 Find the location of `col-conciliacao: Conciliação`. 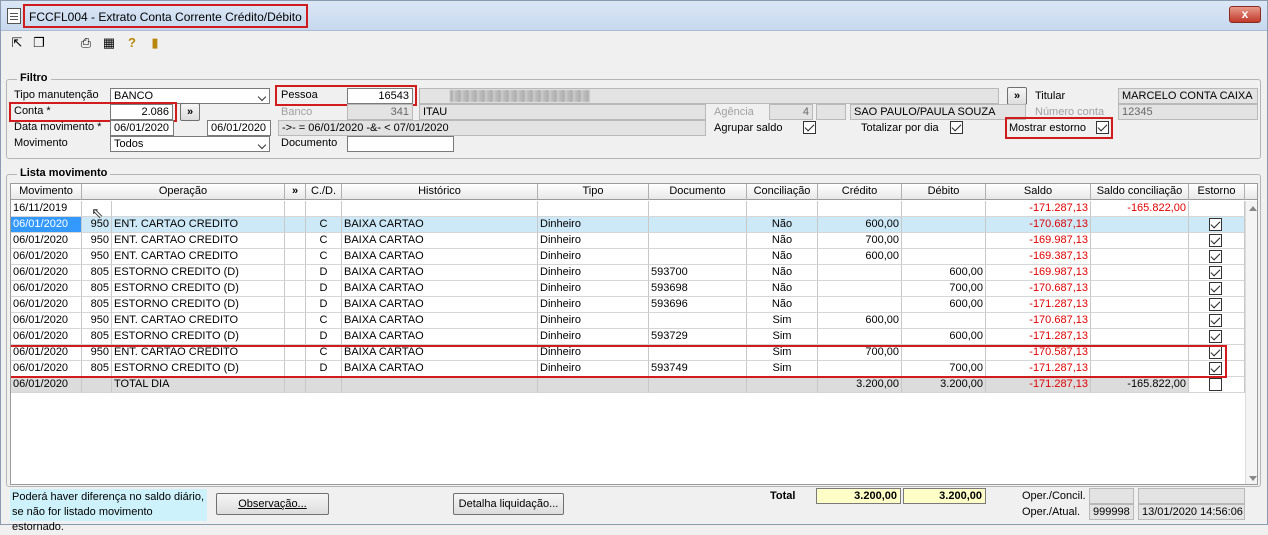

col-conciliacao: Conciliação is located at coordinates (782, 192).